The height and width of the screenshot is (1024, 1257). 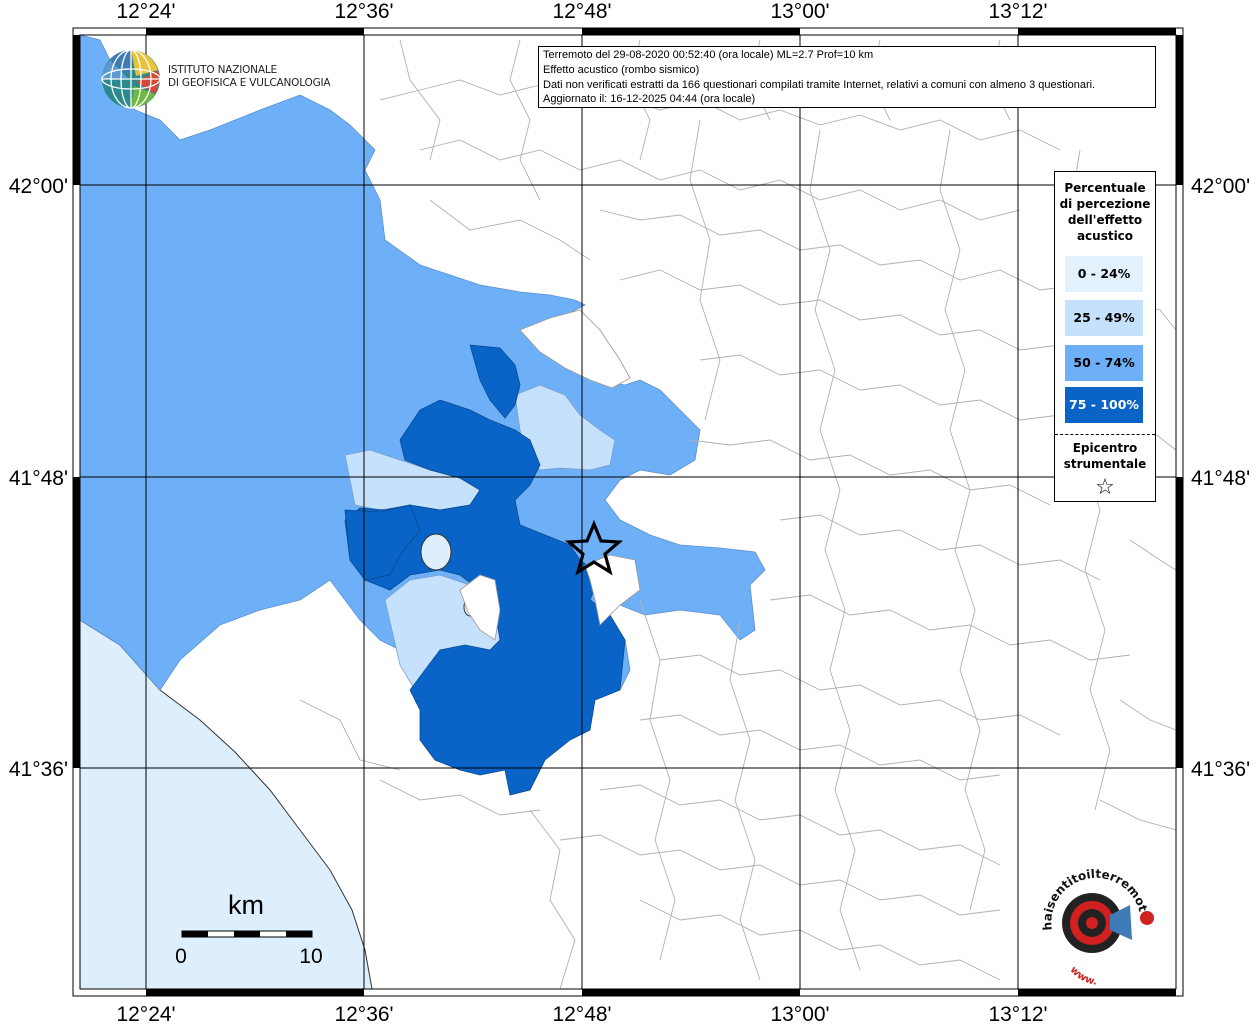 I want to click on legend-epicenter-label: Epicentro strumentale, so click(x=1105, y=456).